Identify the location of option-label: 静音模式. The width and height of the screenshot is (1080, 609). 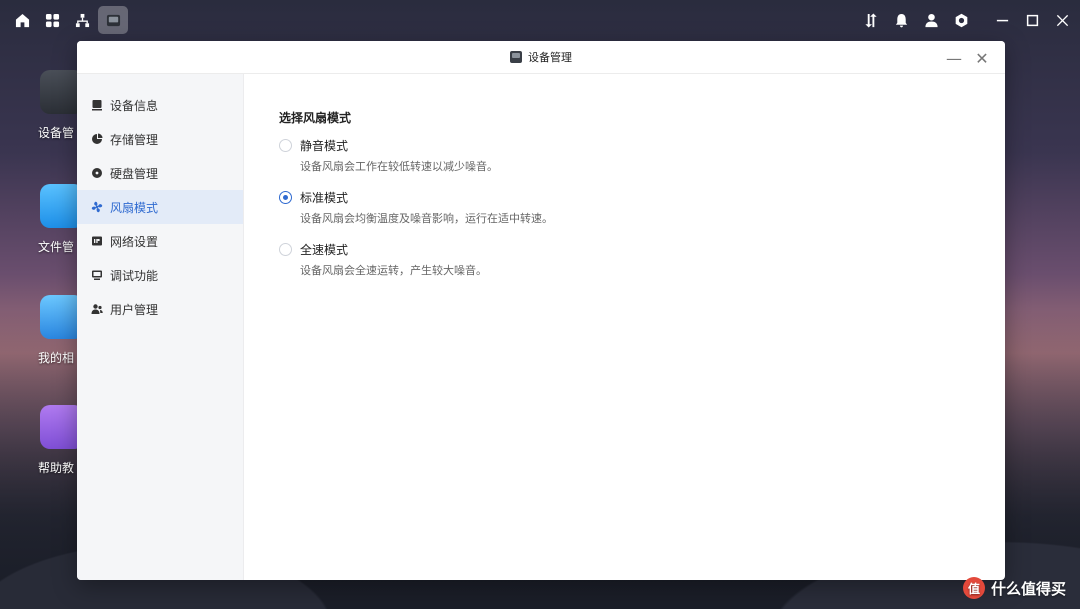
(324, 145).